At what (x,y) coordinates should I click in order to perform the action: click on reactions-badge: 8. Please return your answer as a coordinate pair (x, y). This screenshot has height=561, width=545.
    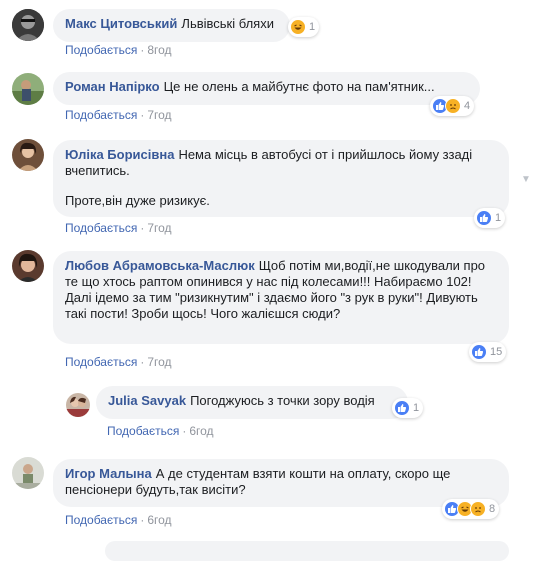
    Looking at the image, I should click on (471, 509).